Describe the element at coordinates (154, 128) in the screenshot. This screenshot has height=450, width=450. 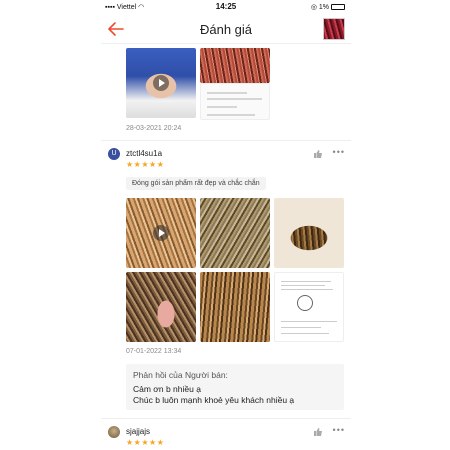
I see `review-timestamp: 28-03-2021 20:24` at that location.